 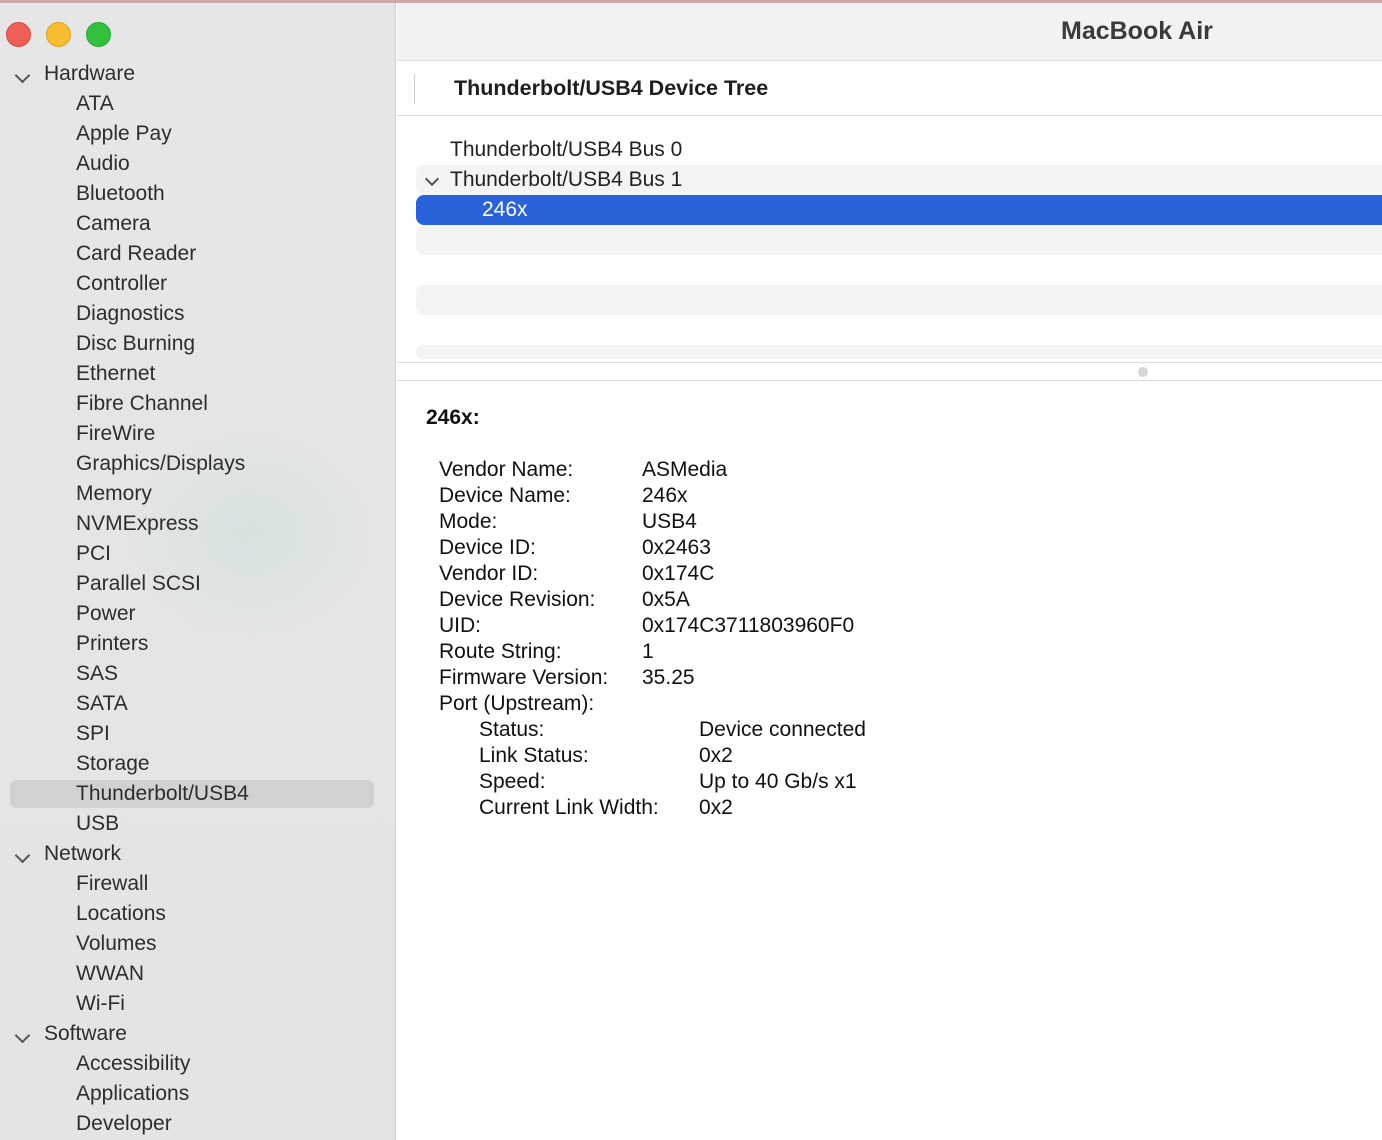 I want to click on sidebar-item-apple-pay: Apple Pay, so click(x=198, y=134).